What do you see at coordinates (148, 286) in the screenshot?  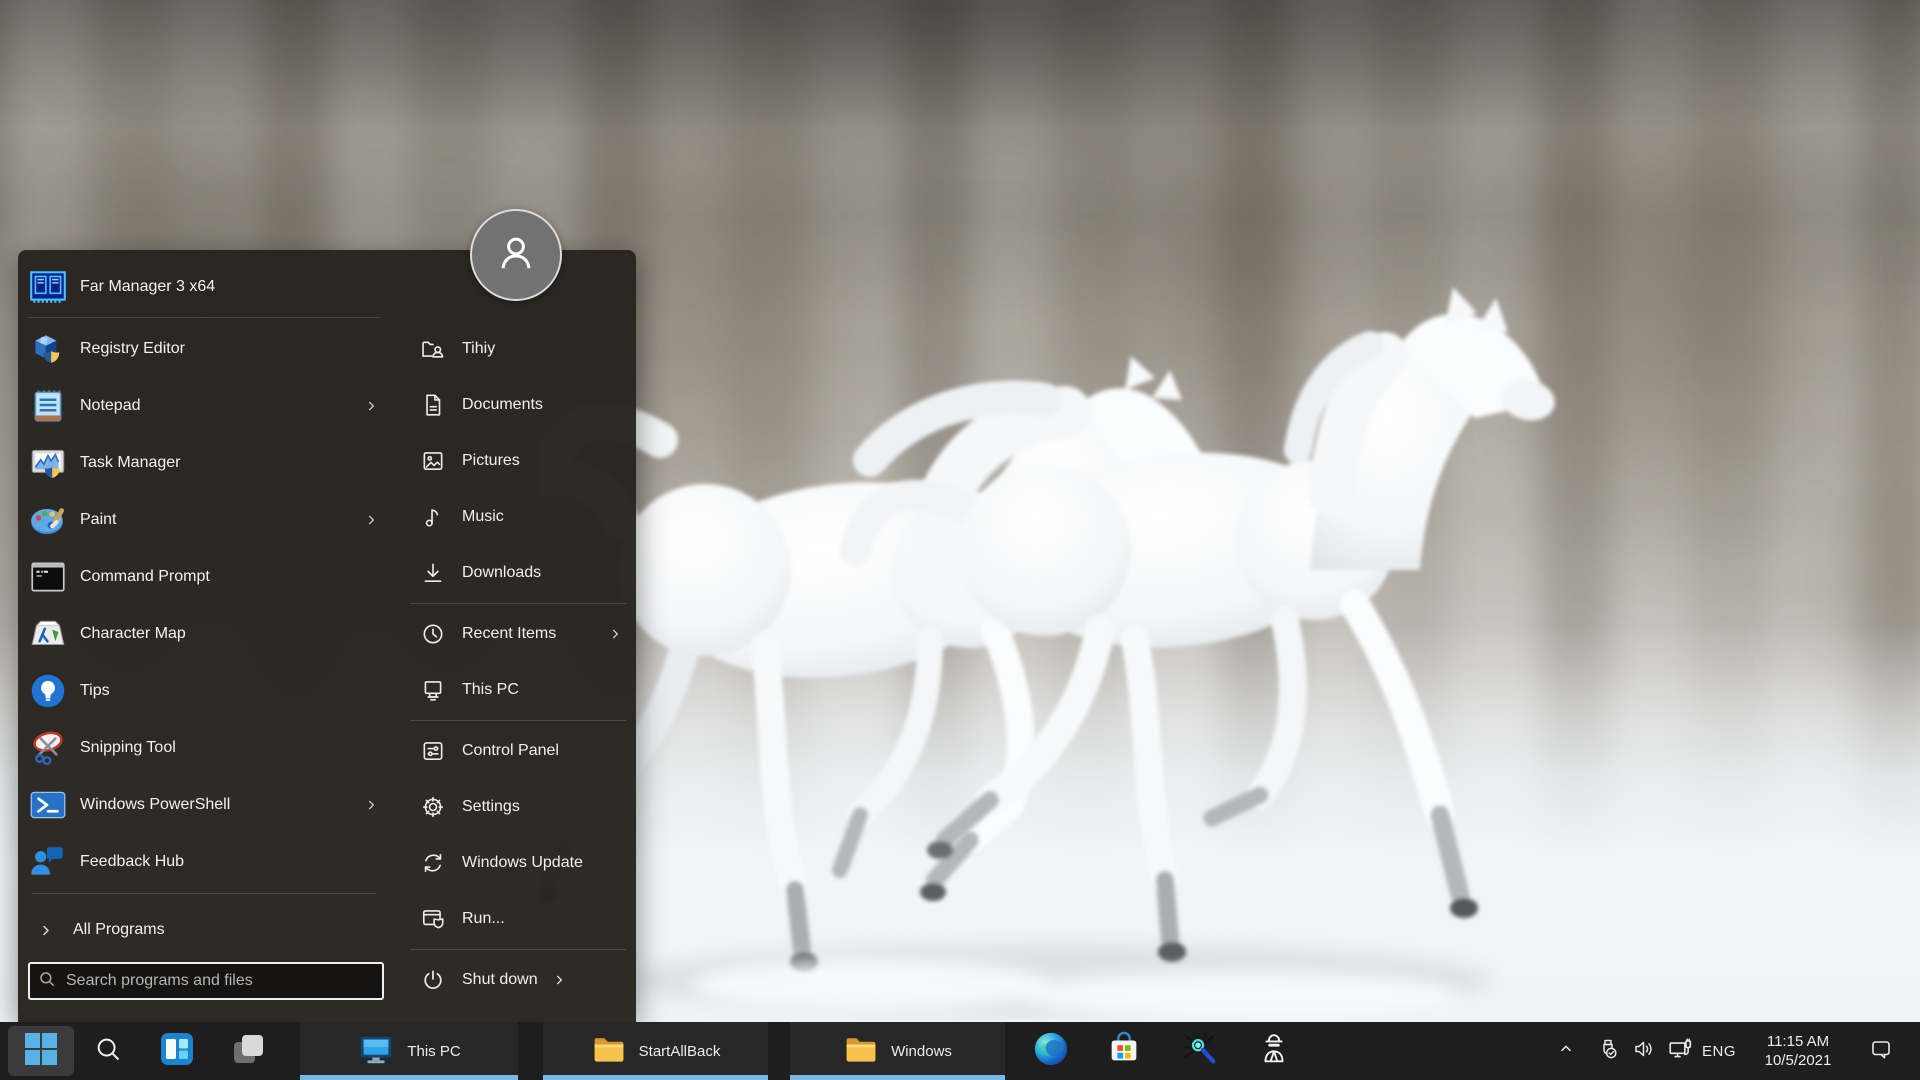 I see `menu-item-label: Far Manager 3 x64` at bounding box center [148, 286].